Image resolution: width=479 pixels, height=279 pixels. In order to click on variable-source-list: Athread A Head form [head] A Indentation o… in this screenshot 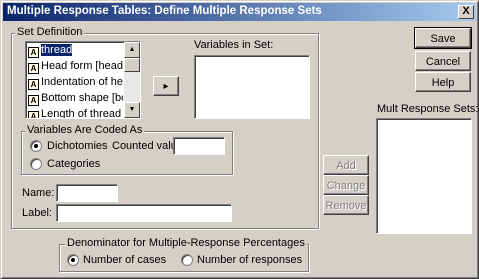, I will do `click(83, 80)`.